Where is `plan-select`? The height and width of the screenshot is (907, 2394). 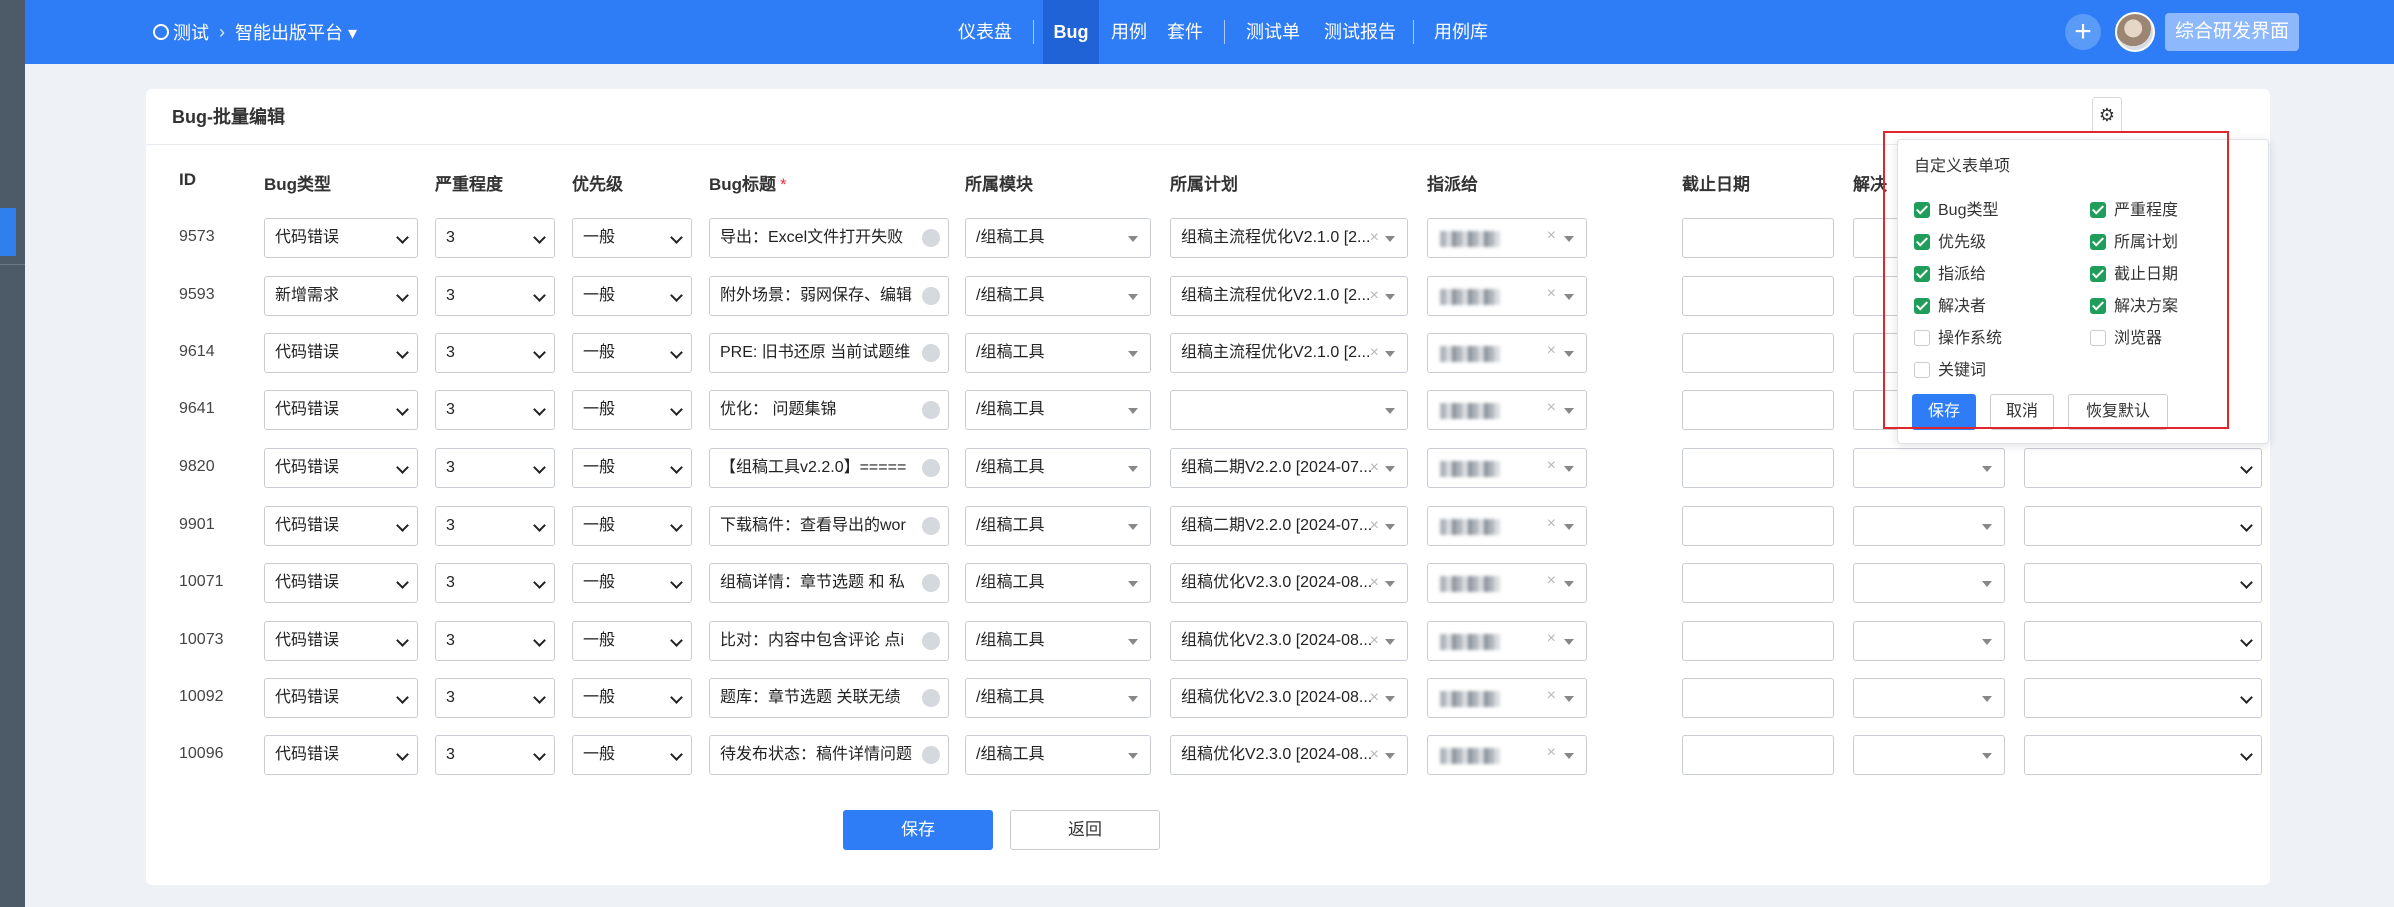 plan-select is located at coordinates (1289, 410).